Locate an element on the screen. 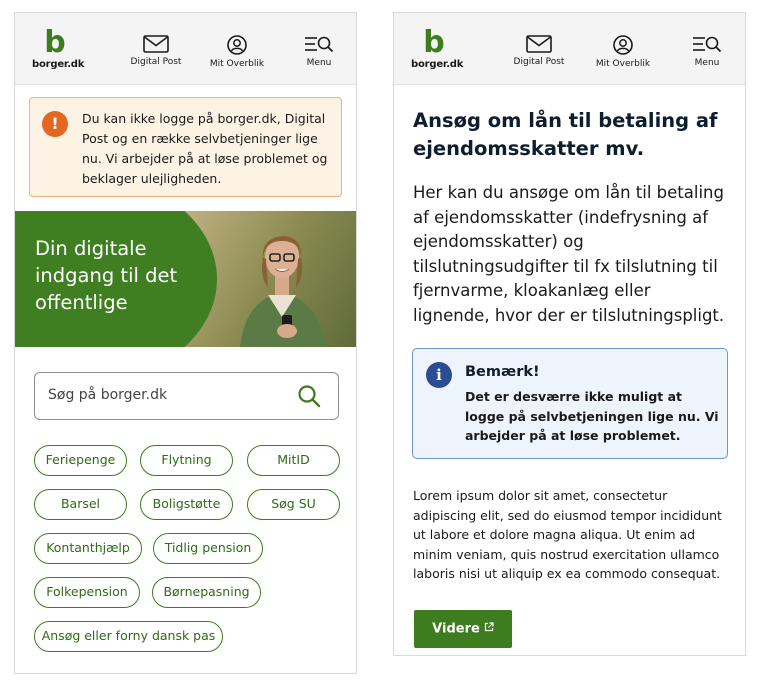 The height and width of the screenshot is (680, 757). chip-tidlig-pension: Tidlig pension is located at coordinates (208, 548).